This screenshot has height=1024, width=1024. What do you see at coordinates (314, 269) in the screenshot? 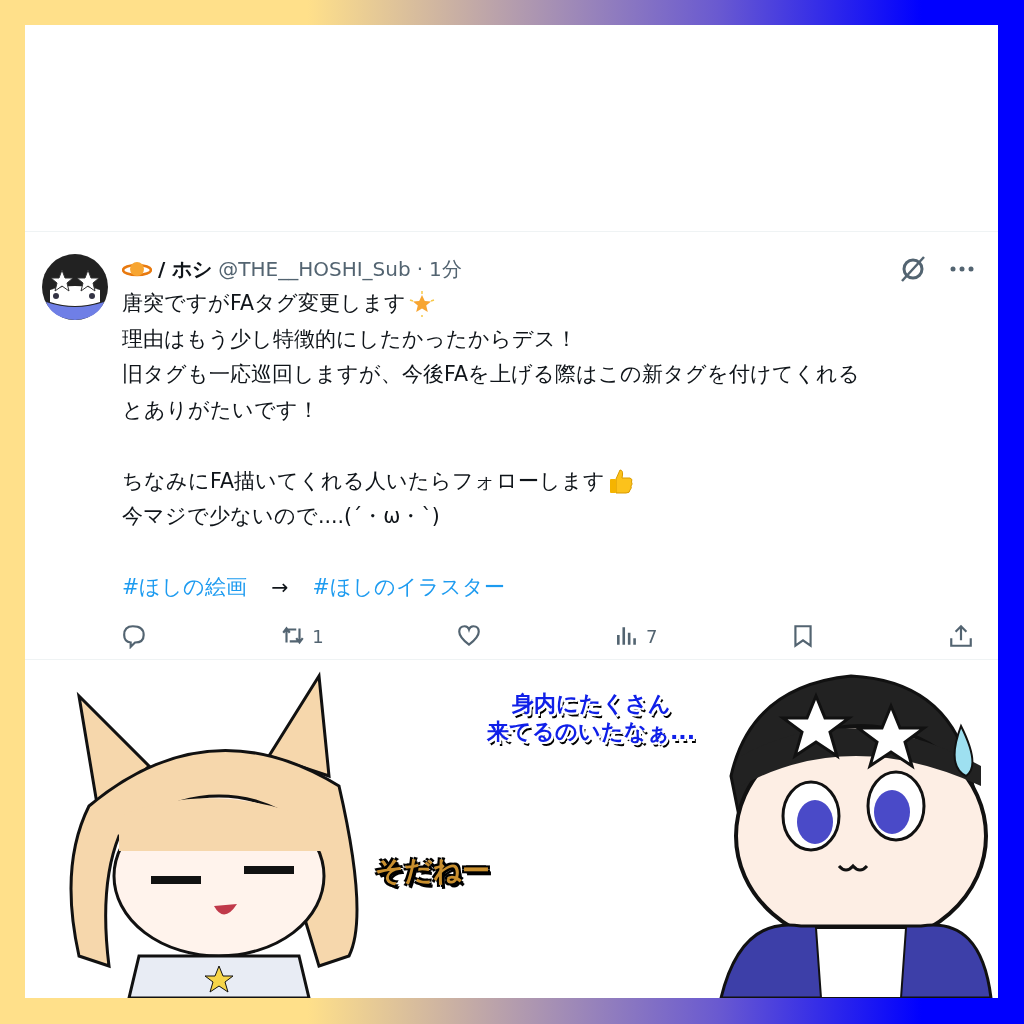
I see `user-handle: @THE__HOSHI_Sub` at bounding box center [314, 269].